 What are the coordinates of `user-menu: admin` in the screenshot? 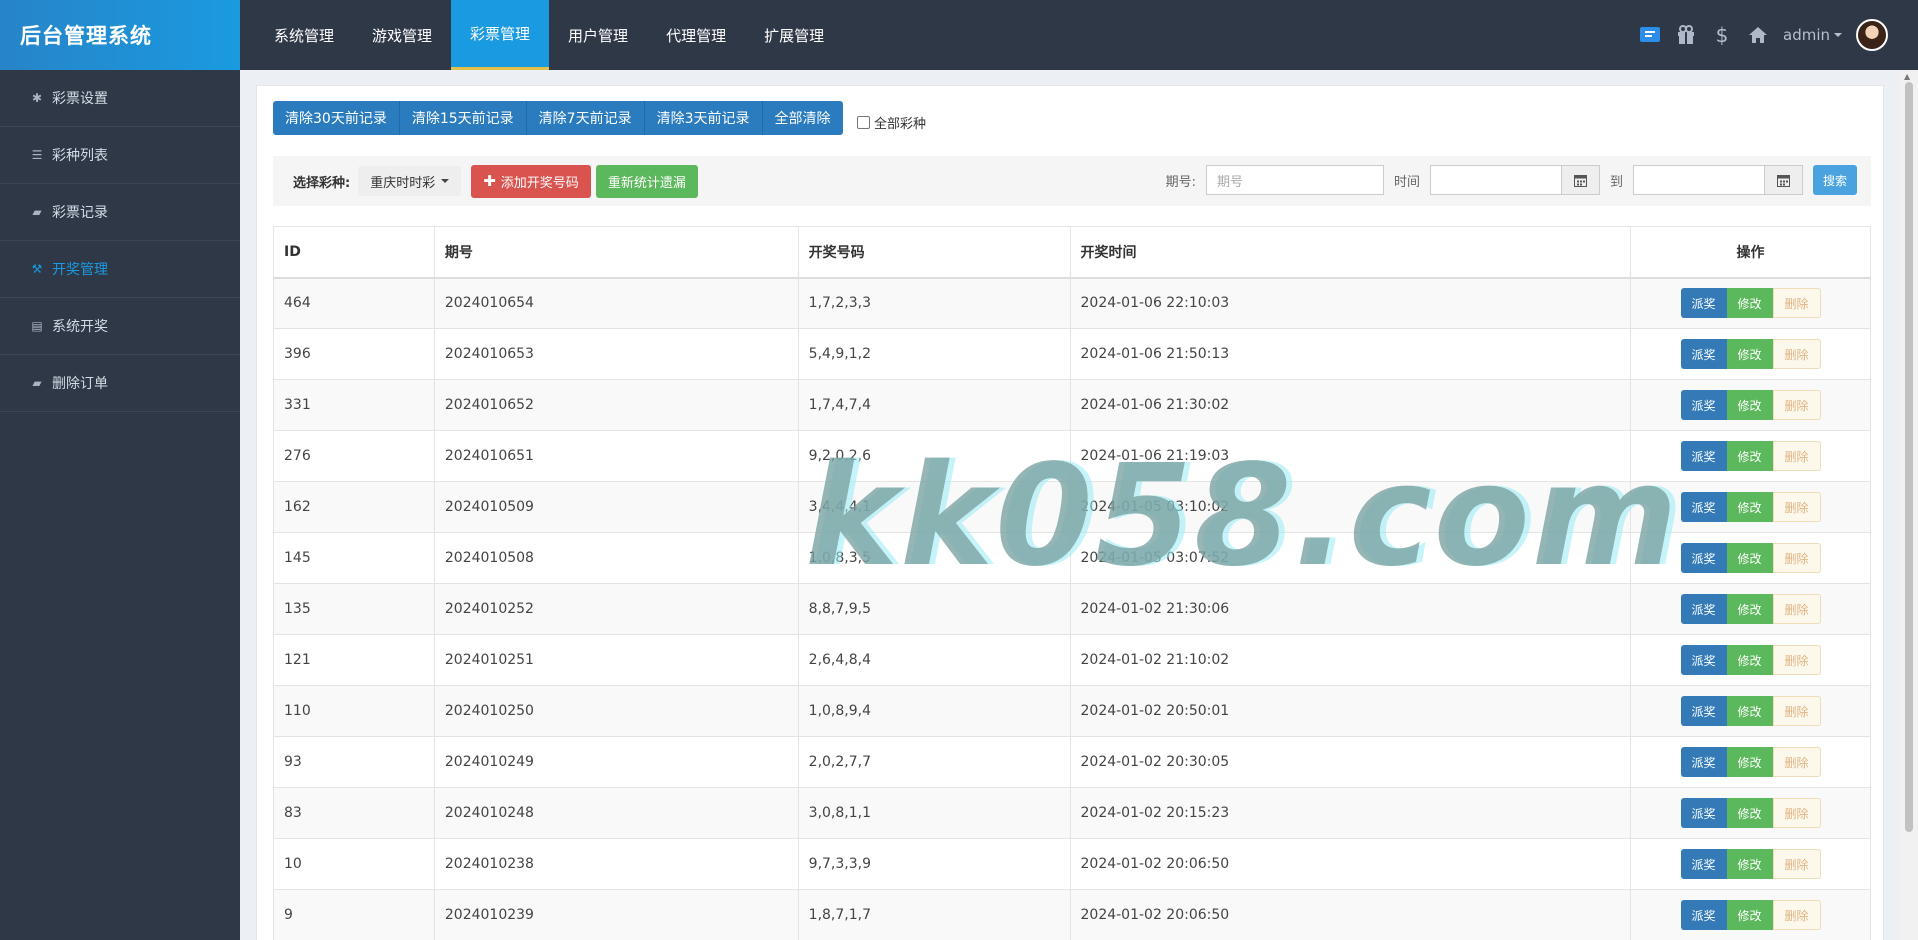 It's located at (1812, 35).